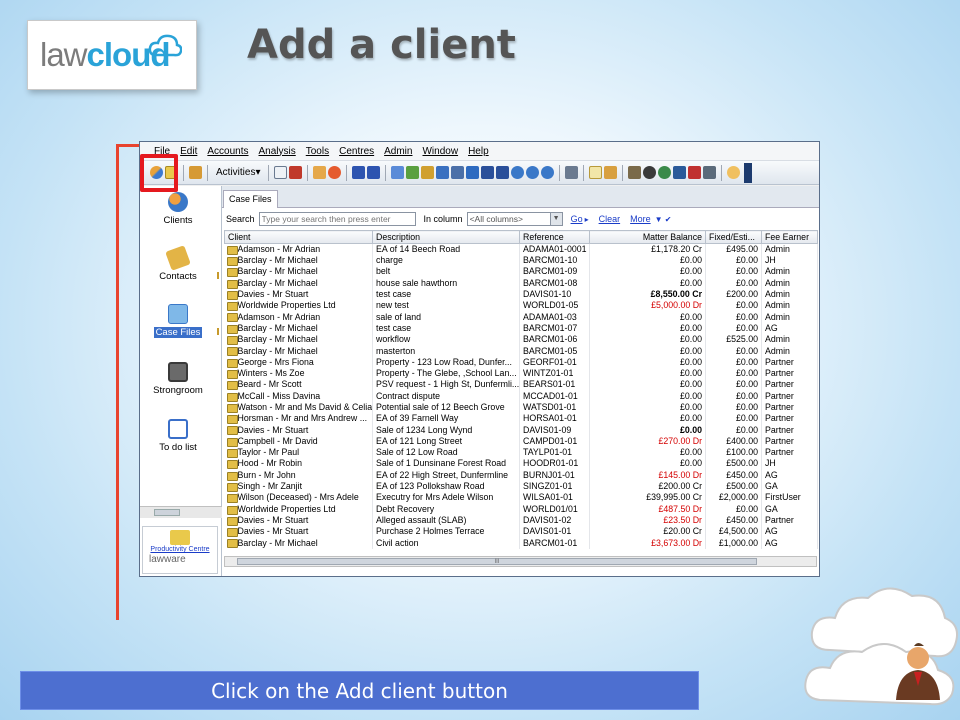  I want to click on exchange-icon, so click(503, 172).